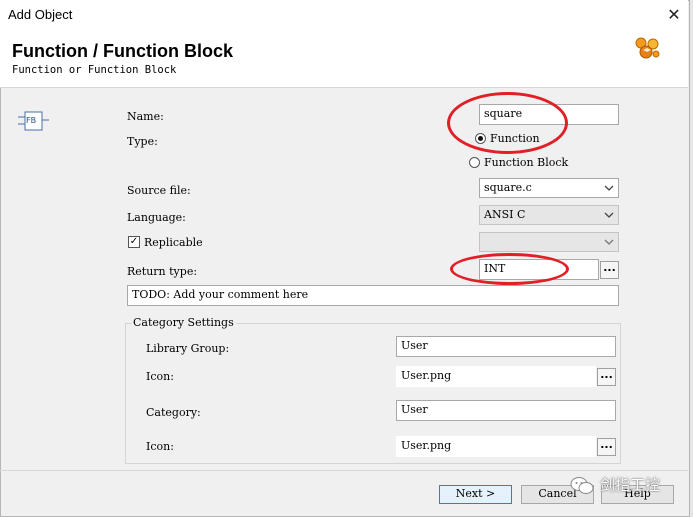  What do you see at coordinates (549, 215) in the screenshot?
I see `language-dropdown: ANSI C` at bounding box center [549, 215].